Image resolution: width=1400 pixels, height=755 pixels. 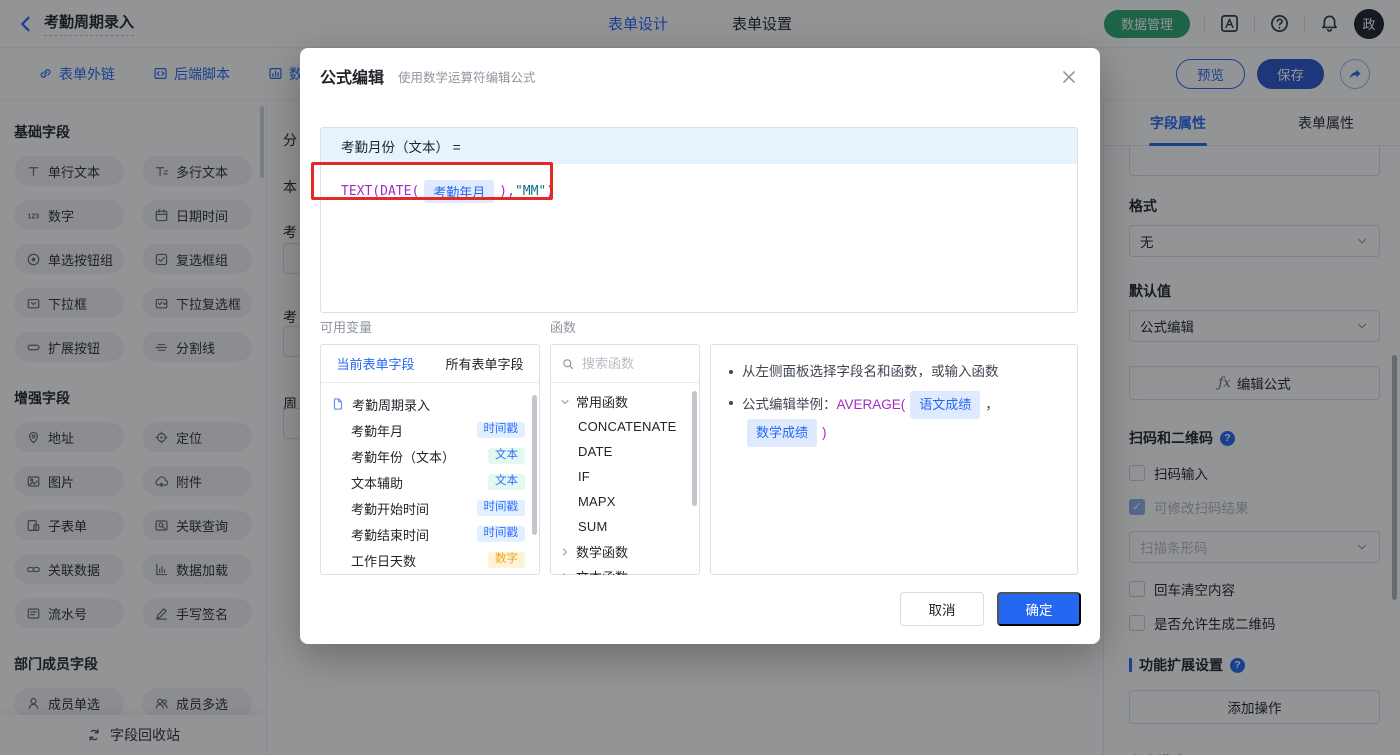 What do you see at coordinates (375, 363) in the screenshot?
I see `tab-current-form-fields: 当前表单字段` at bounding box center [375, 363].